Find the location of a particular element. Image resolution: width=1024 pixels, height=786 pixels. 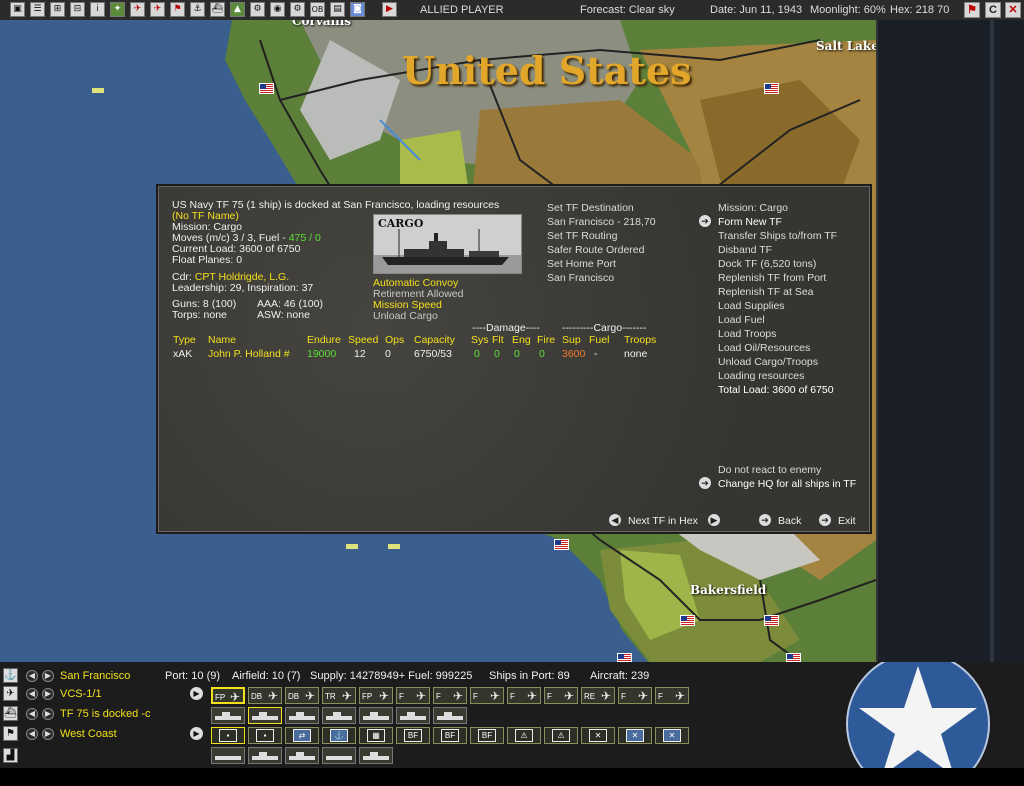

command-slot: ⚠ is located at coordinates (561, 735).